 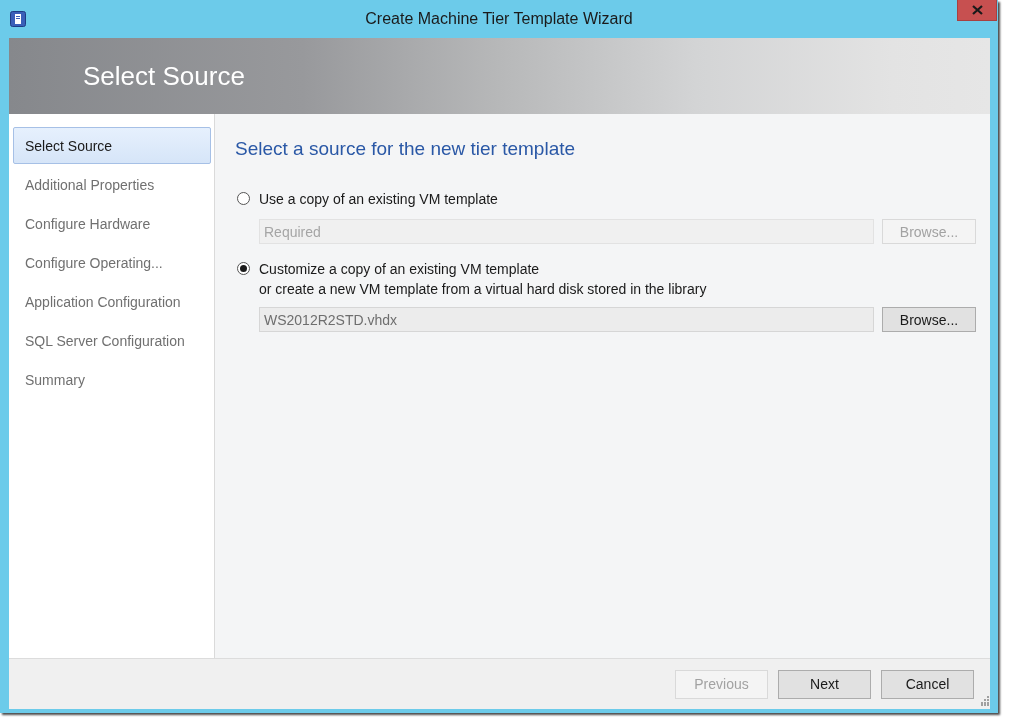 What do you see at coordinates (824, 684) in the screenshot?
I see `wizard-nav-button: Next` at bounding box center [824, 684].